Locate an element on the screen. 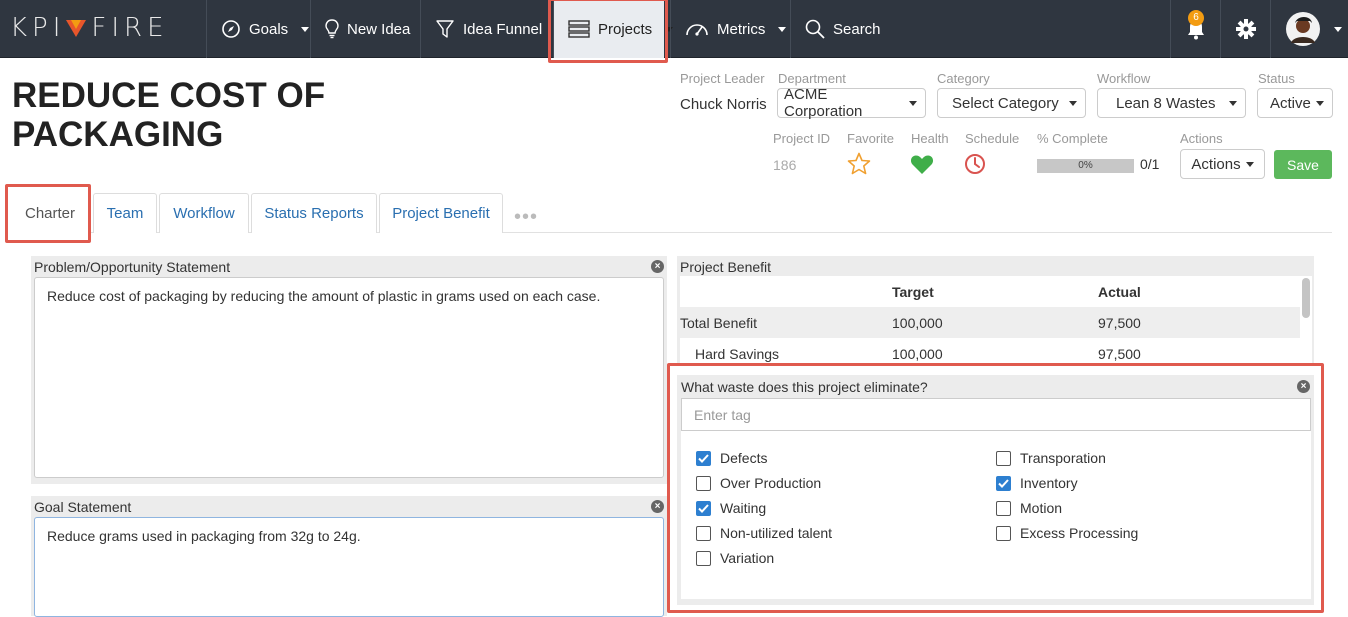 The image size is (1348, 617). logo-flame-icon is located at coordinates (76, 28).